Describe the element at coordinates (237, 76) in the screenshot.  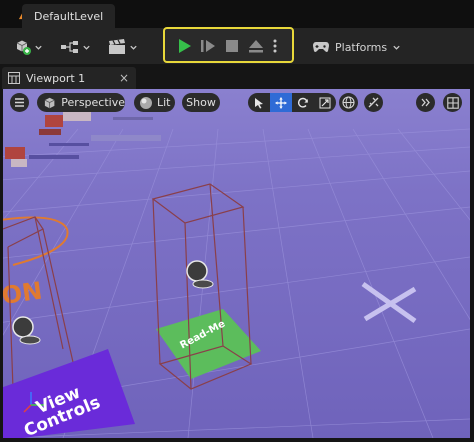
I see `viewport-tab-row: Viewport 1 ×` at that location.